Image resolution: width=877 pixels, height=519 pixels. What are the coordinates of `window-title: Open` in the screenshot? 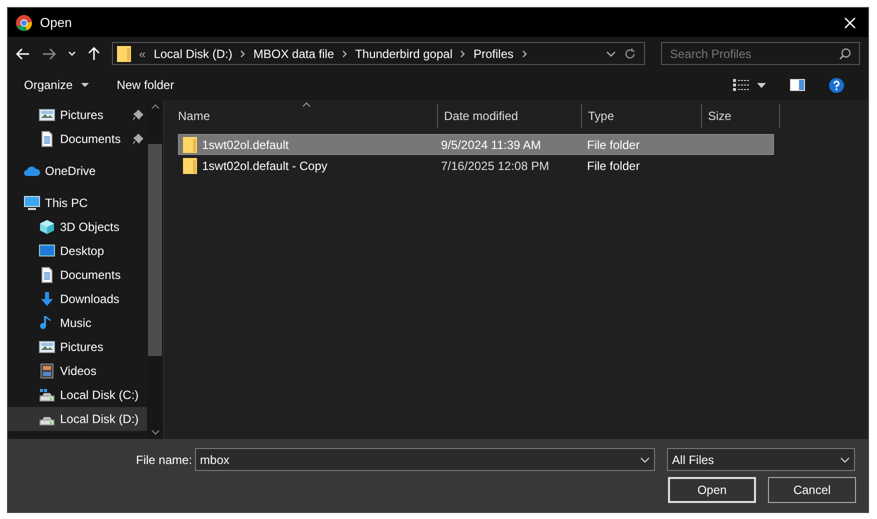 It's located at (56, 23).